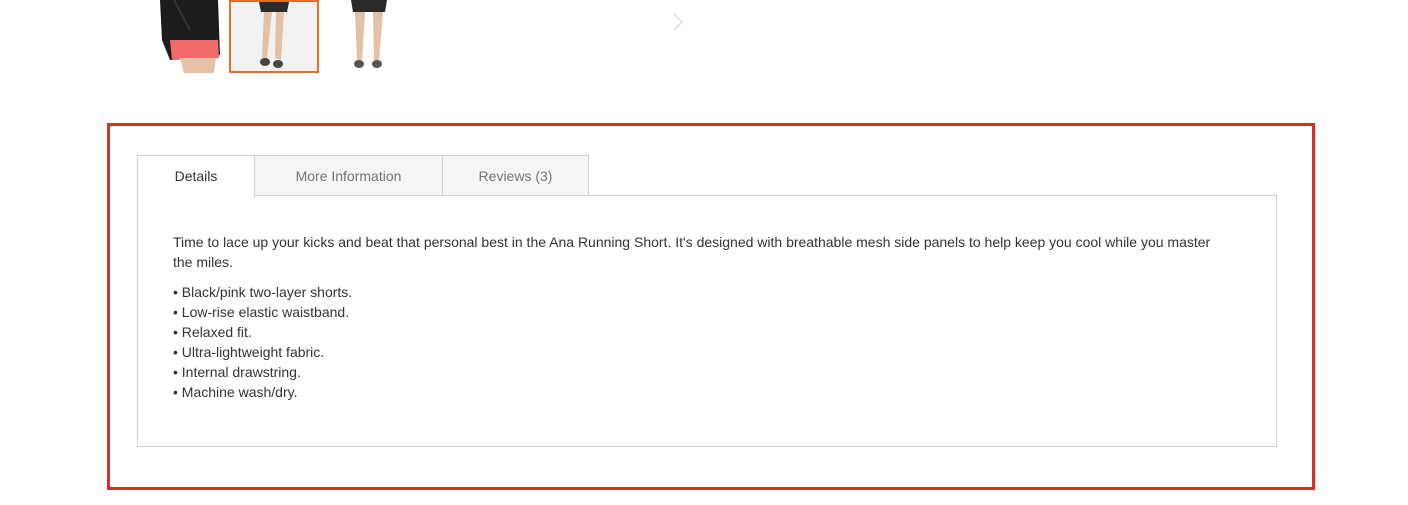 The image size is (1408, 505). What do you see at coordinates (678, 22) in the screenshot?
I see `chevron-right-icon` at bounding box center [678, 22].